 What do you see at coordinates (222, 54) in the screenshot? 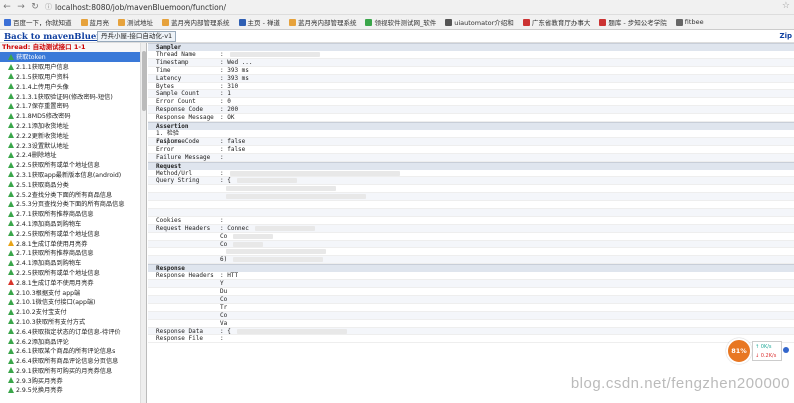
I see `detail-value-text: :` at bounding box center [222, 54].